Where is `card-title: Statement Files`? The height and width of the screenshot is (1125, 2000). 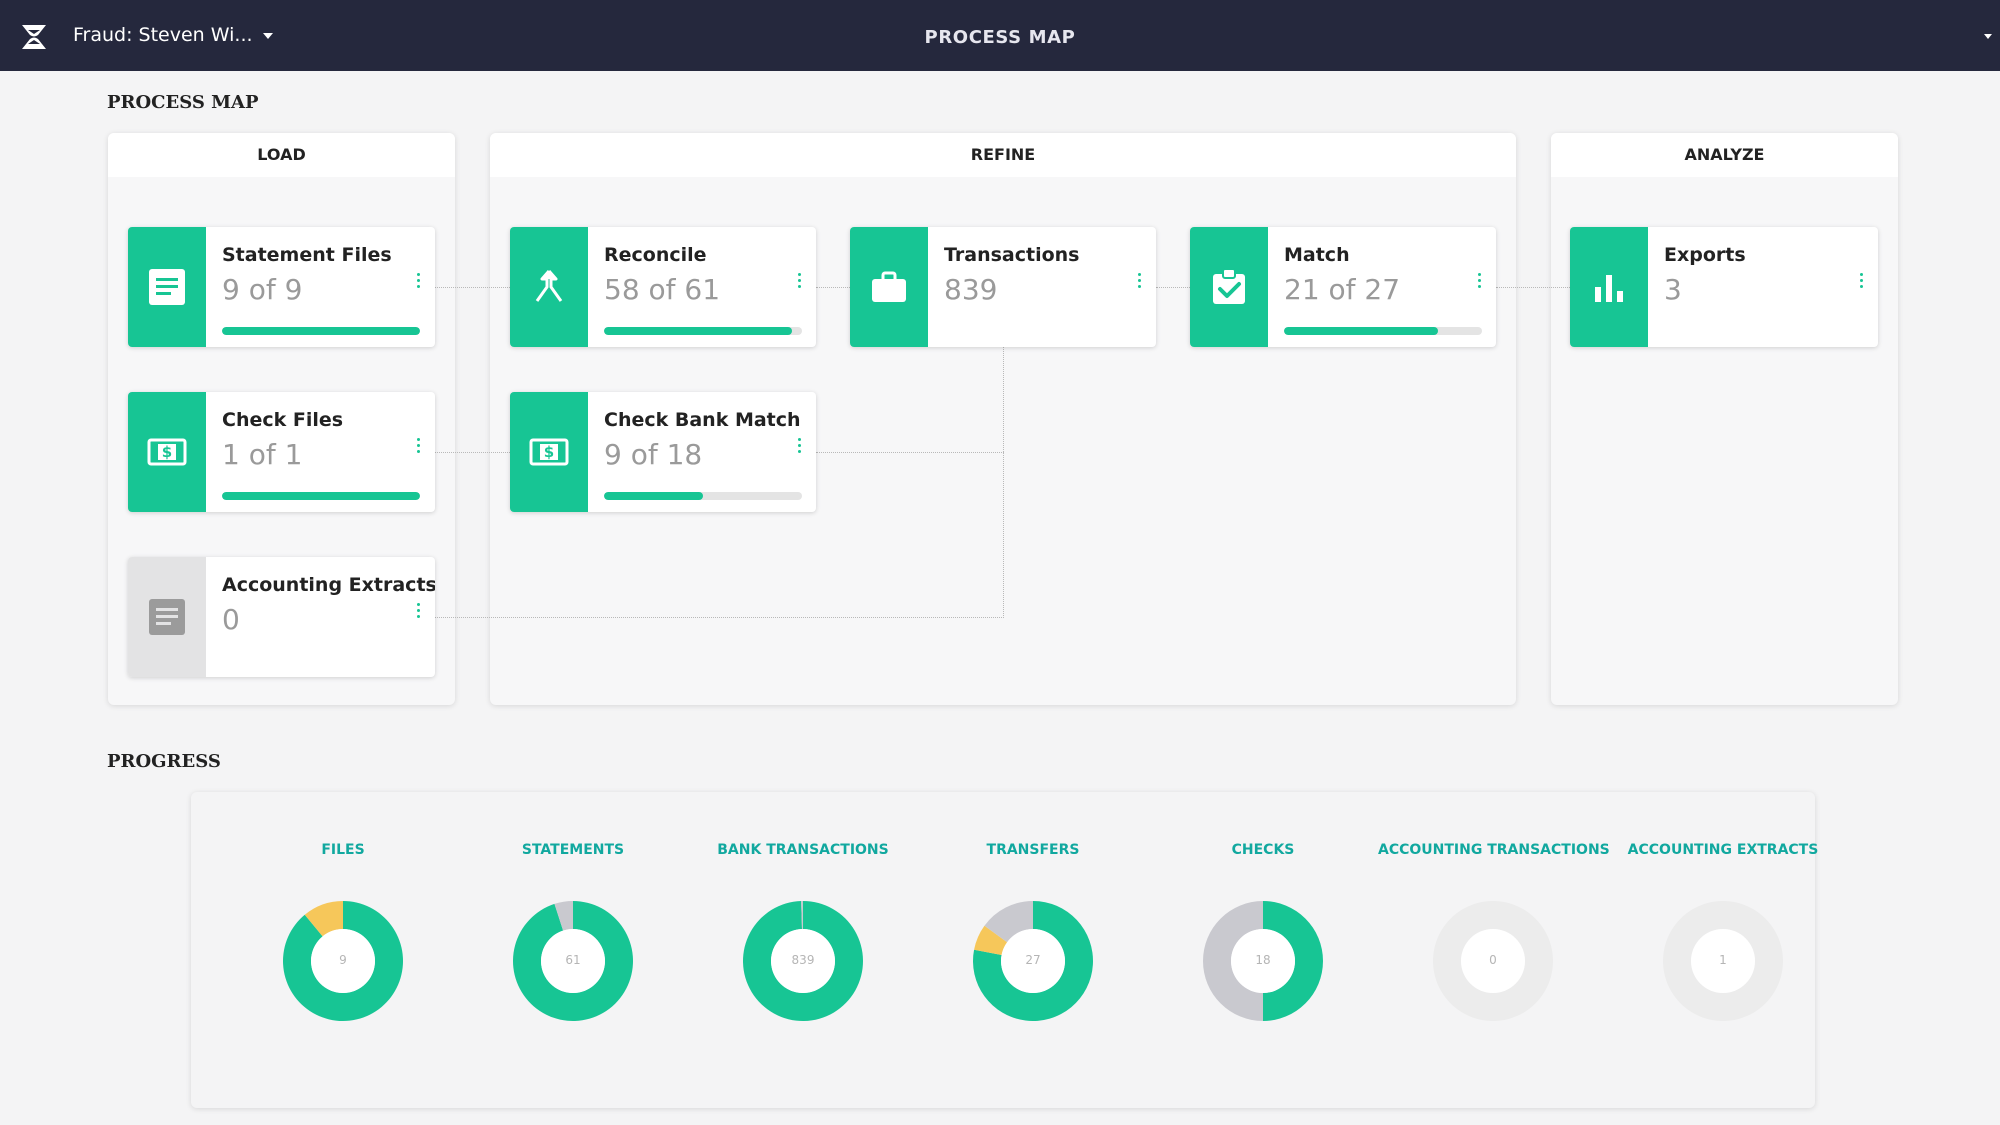 card-title: Statement Files is located at coordinates (307, 255).